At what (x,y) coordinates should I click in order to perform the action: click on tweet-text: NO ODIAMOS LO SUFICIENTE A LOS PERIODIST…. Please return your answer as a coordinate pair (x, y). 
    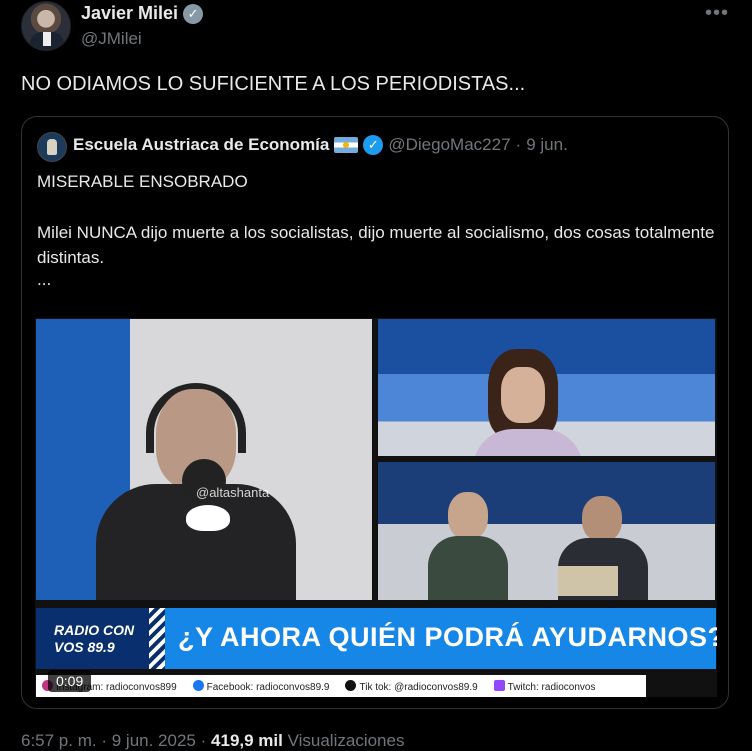
    Looking at the image, I should click on (273, 84).